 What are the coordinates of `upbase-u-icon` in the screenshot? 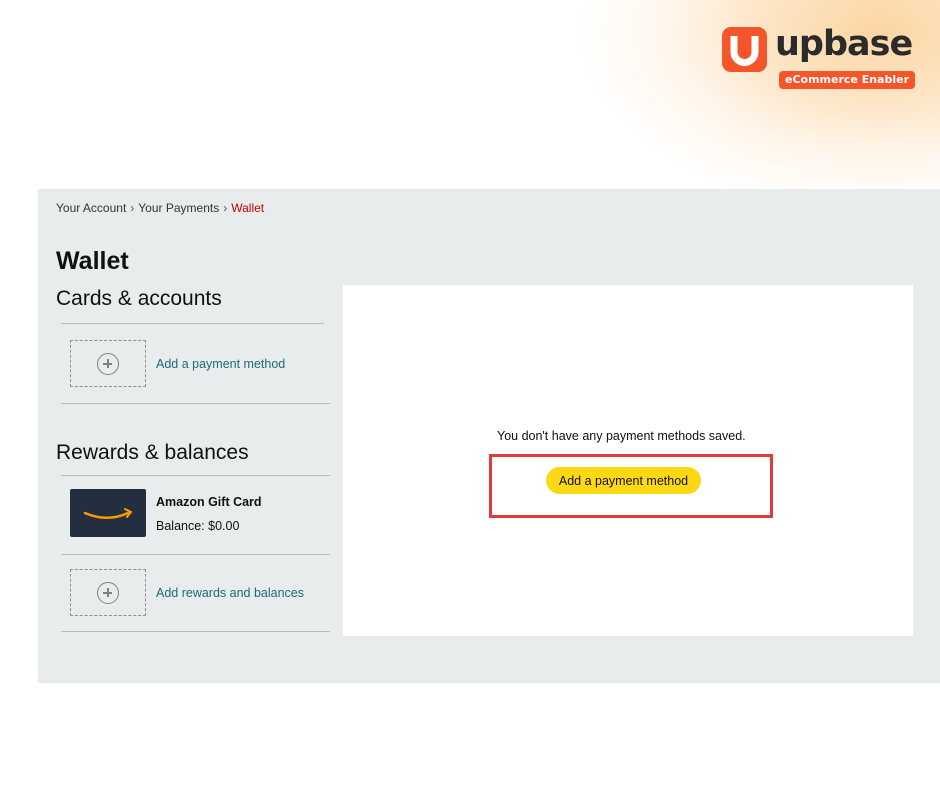 It's located at (744, 49).